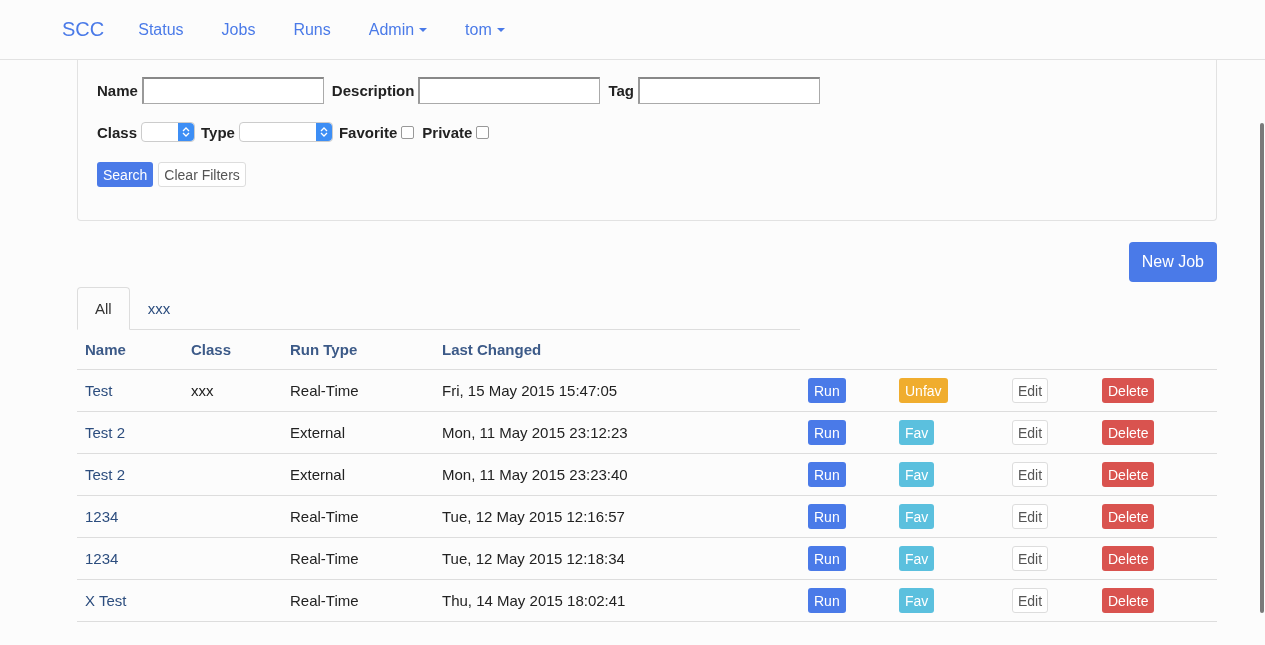 Image resolution: width=1265 pixels, height=645 pixels. Describe the element at coordinates (105, 349) in the screenshot. I see `column-header: Name` at that location.